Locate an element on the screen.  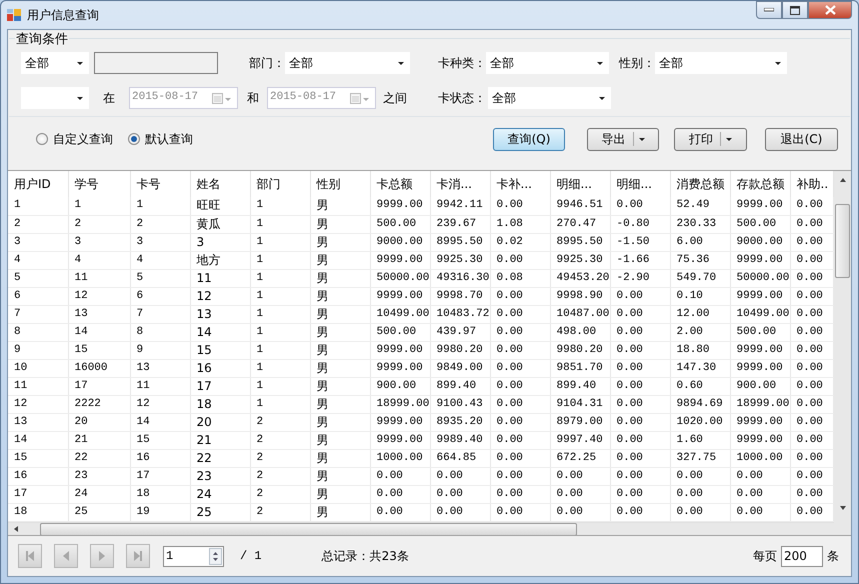
next-page-button is located at coordinates (102, 556).